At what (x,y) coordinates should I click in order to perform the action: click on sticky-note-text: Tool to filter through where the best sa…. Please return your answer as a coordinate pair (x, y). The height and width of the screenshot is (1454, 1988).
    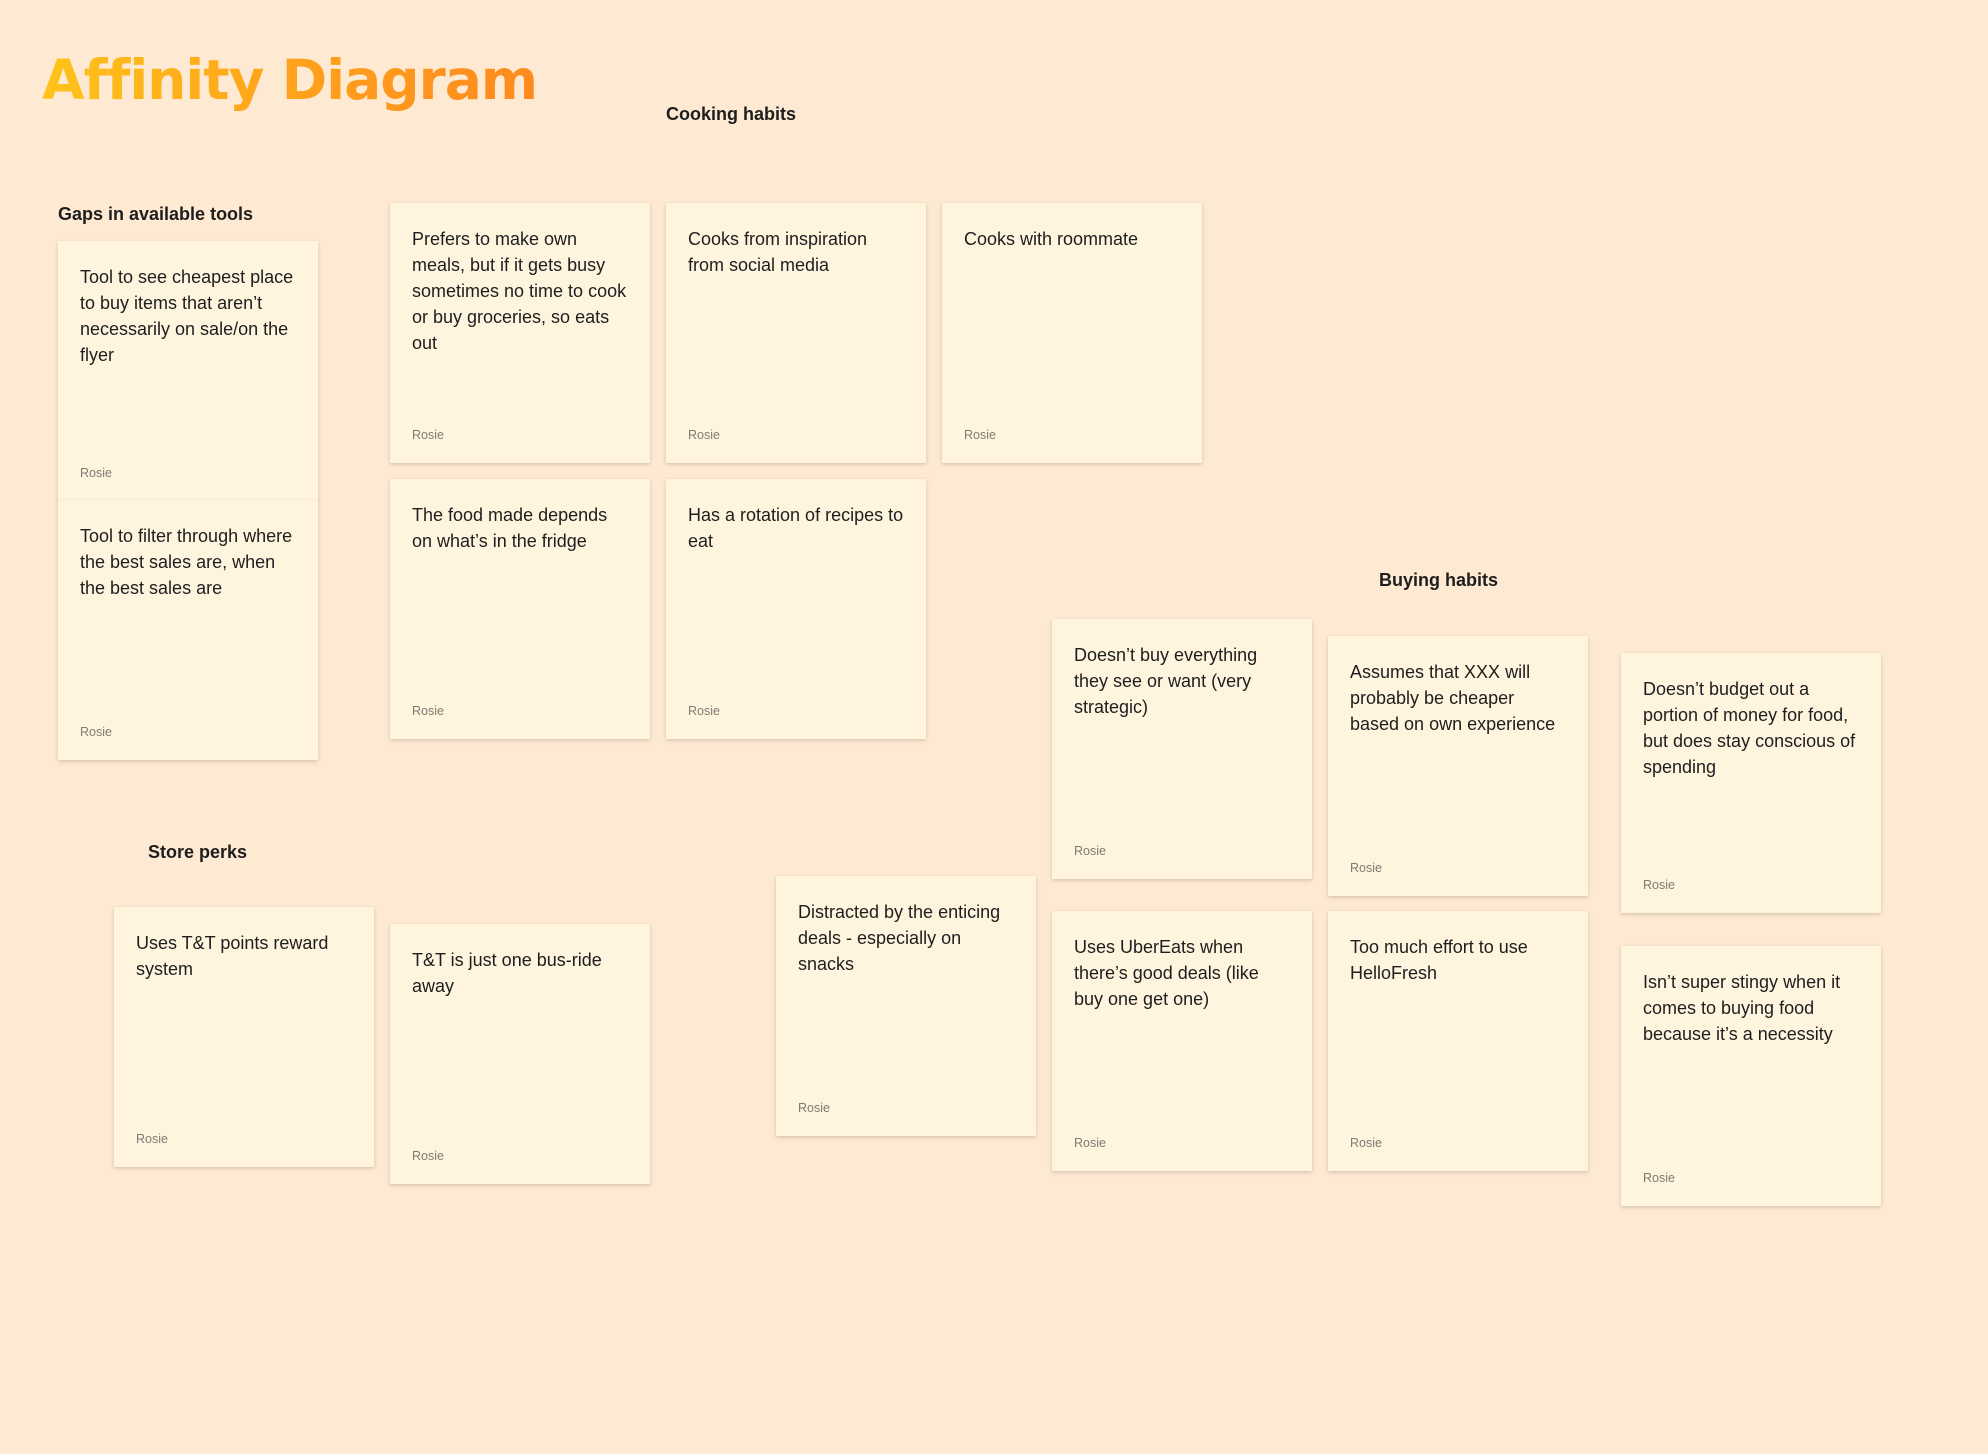
    Looking at the image, I should click on (186, 562).